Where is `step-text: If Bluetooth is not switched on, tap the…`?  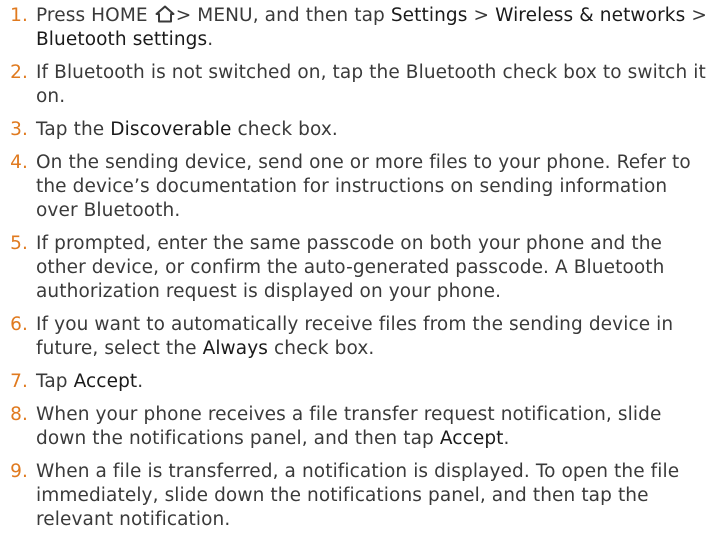
step-text: If Bluetooth is not switched on, tap the… is located at coordinates (371, 84).